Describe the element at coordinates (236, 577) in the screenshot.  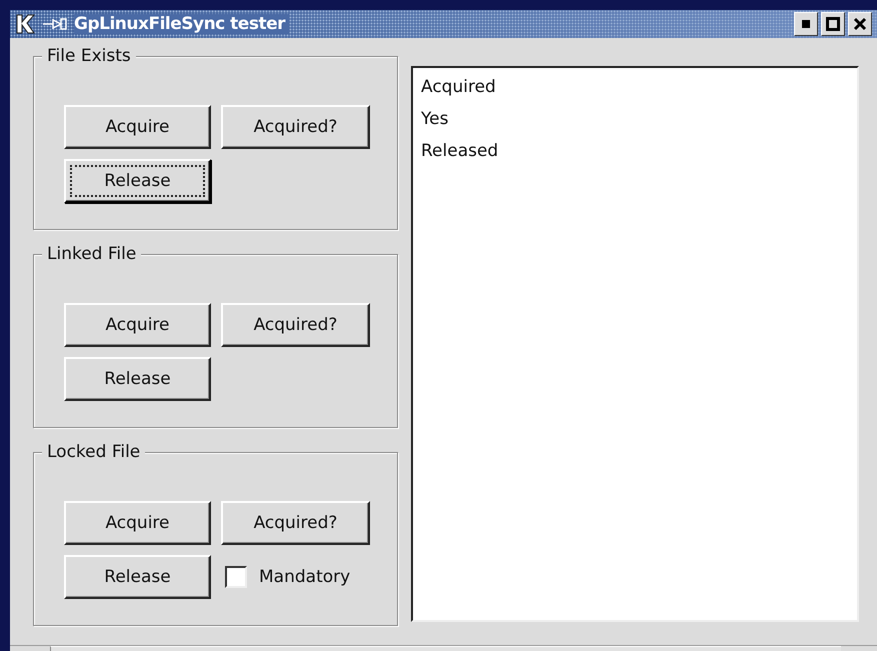
I see `checkbox` at that location.